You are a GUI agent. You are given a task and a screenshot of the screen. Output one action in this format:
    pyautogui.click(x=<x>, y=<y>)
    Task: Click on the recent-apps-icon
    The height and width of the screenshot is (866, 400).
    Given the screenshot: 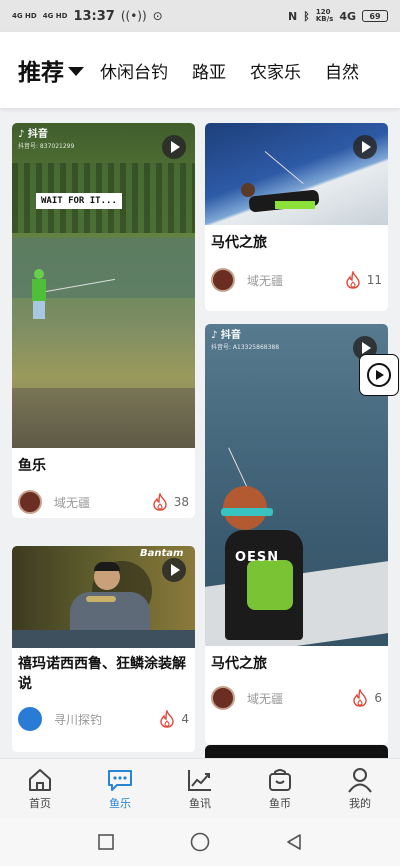 What is the action you would take?
    pyautogui.click(x=106, y=842)
    